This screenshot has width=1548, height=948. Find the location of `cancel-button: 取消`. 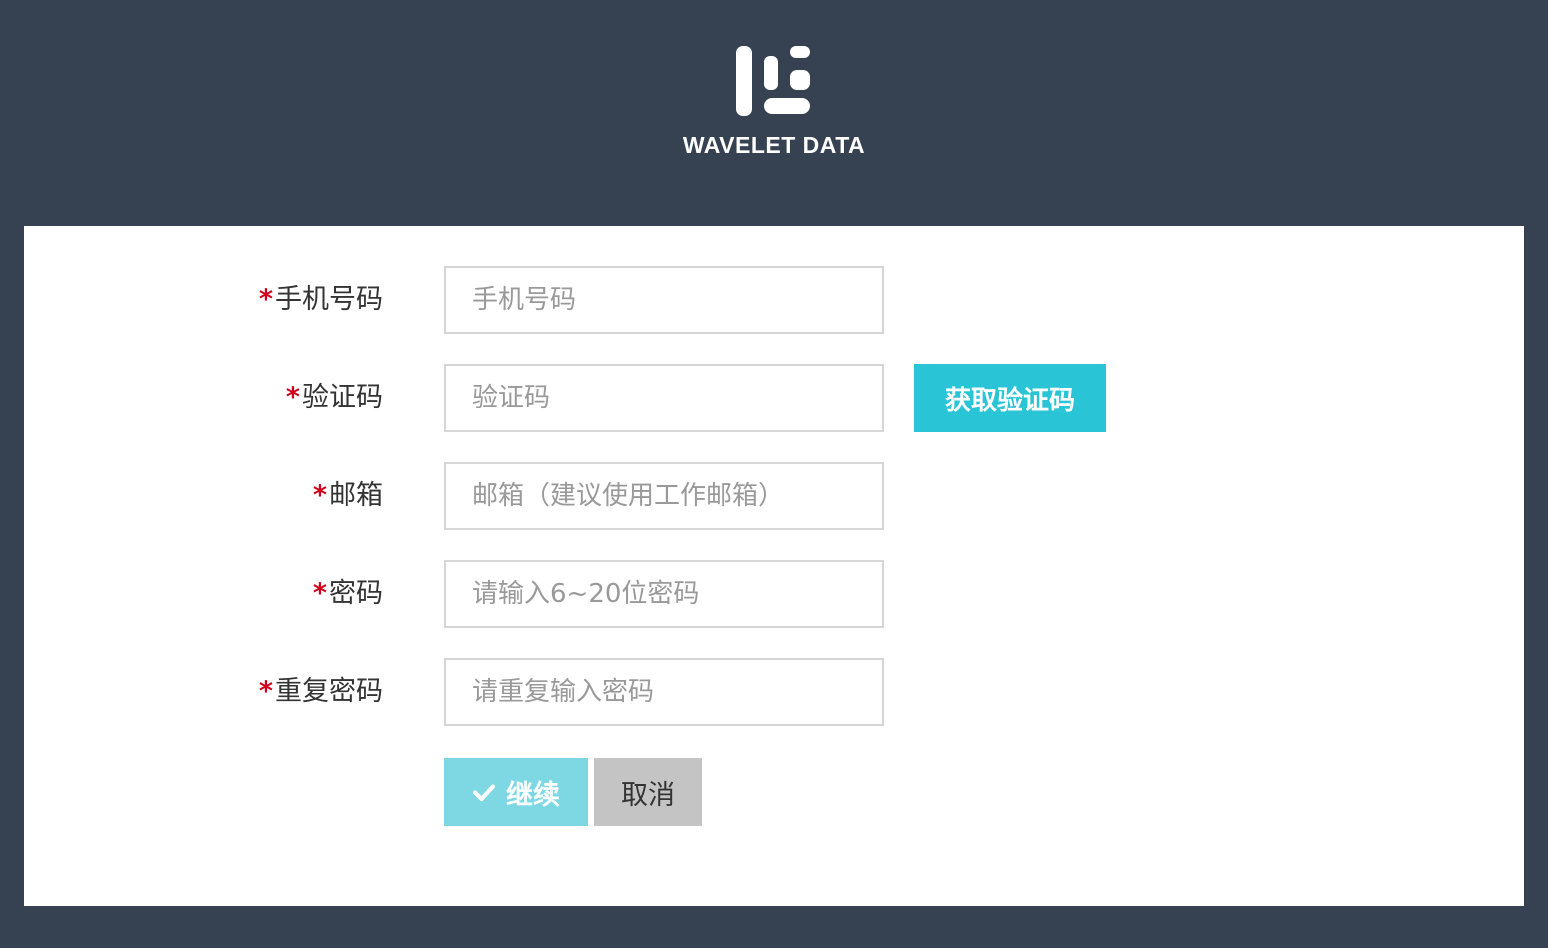

cancel-button: 取消 is located at coordinates (648, 792).